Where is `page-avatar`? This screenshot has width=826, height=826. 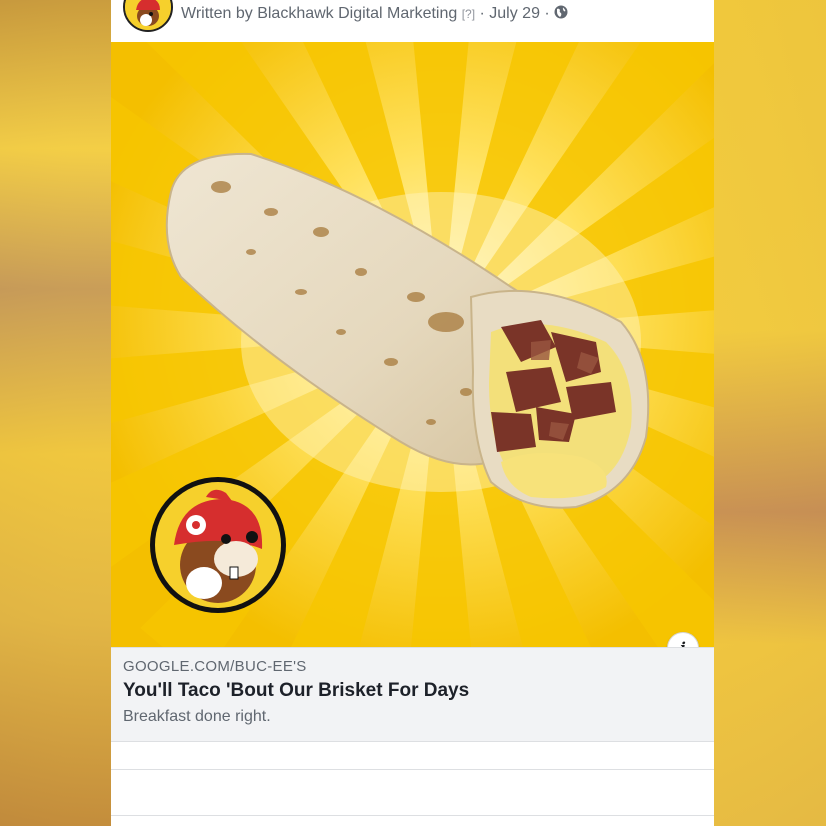 page-avatar is located at coordinates (148, 16).